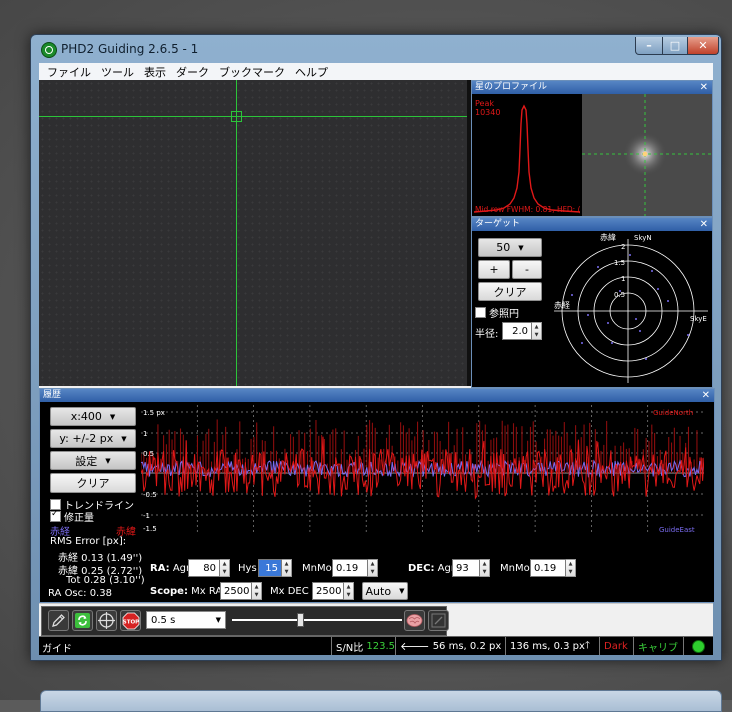  Describe the element at coordinates (503, 247) in the screenshot. I see `target-zoom-value: 50` at that location.